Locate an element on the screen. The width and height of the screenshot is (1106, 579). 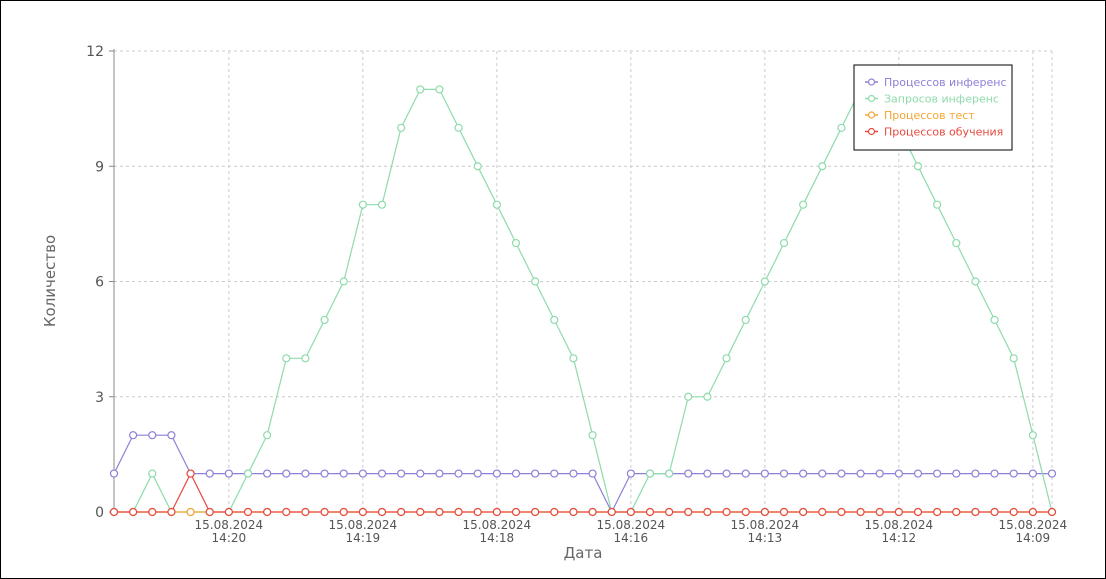
x-tick-label-time: 14:13 is located at coordinates (765, 538).